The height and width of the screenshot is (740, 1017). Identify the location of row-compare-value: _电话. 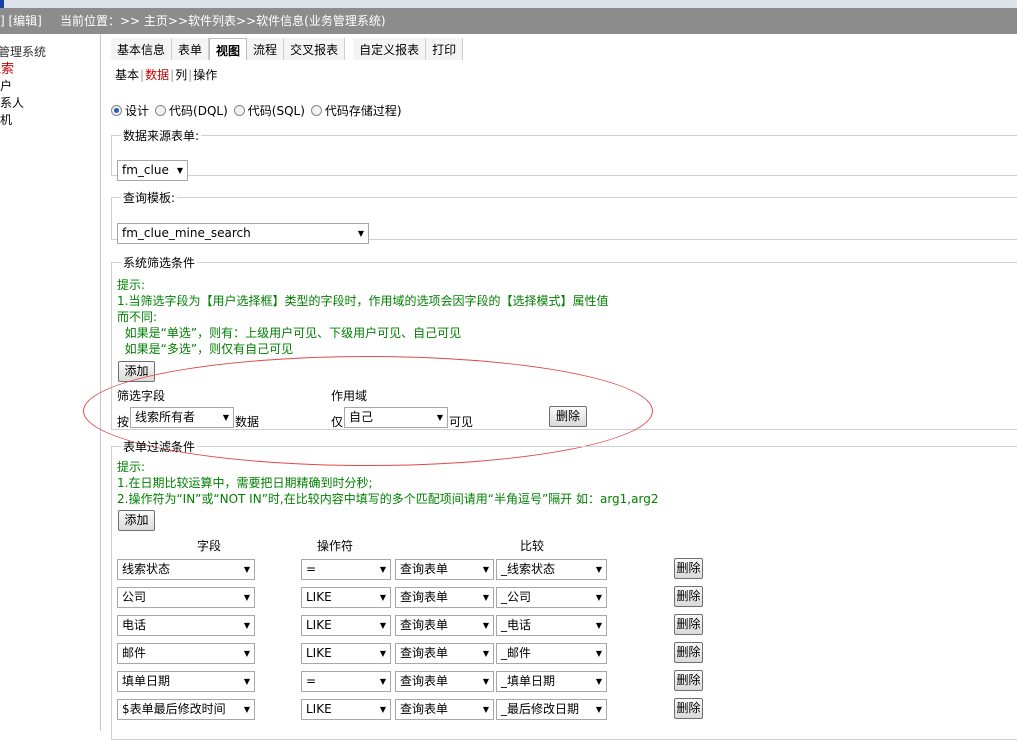
(516, 625).